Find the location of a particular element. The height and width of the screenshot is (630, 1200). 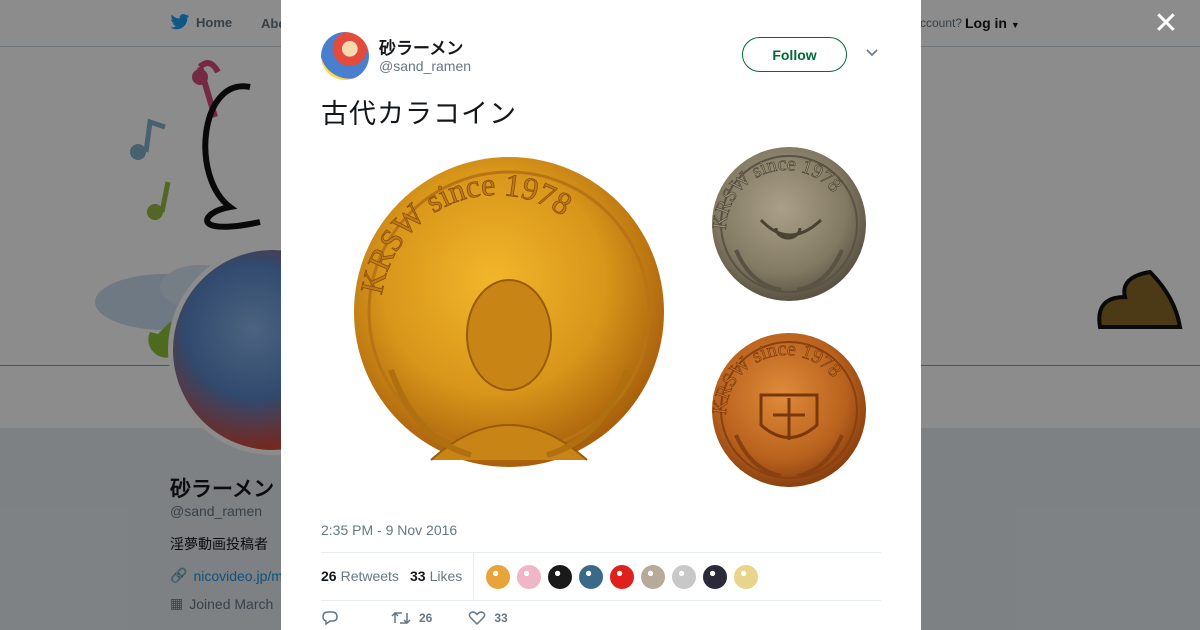

like-action-count: 33 is located at coordinates (501, 618).